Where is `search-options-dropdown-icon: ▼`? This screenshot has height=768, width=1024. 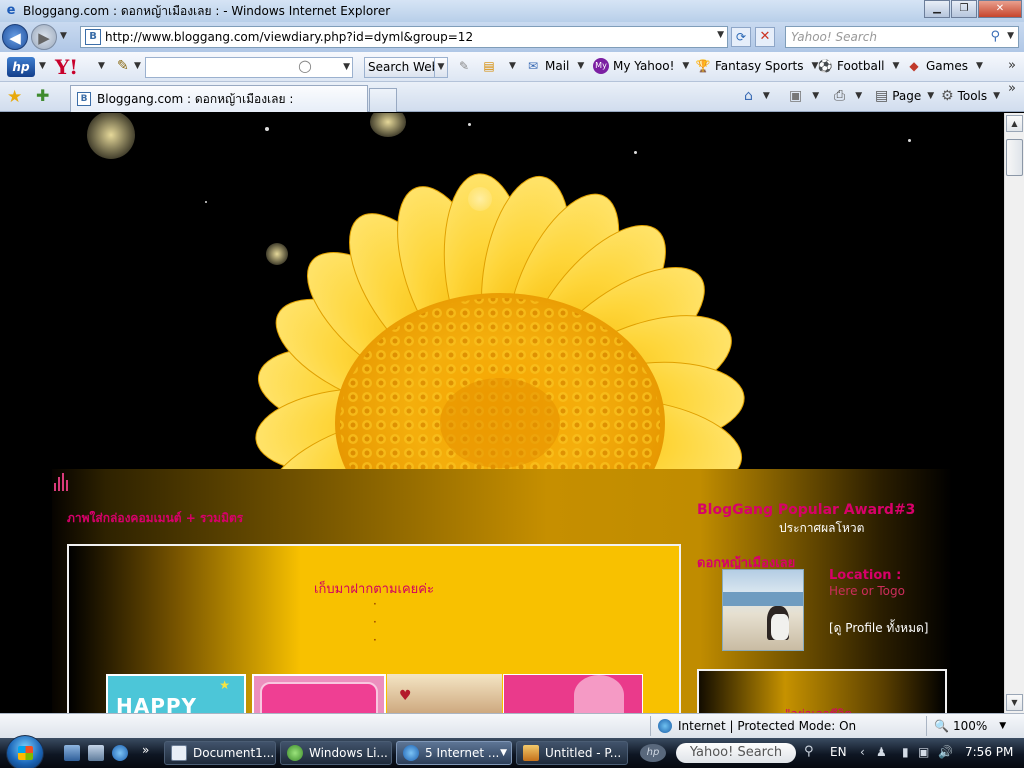
search-options-dropdown-icon: ▼ is located at coordinates (1010, 36).